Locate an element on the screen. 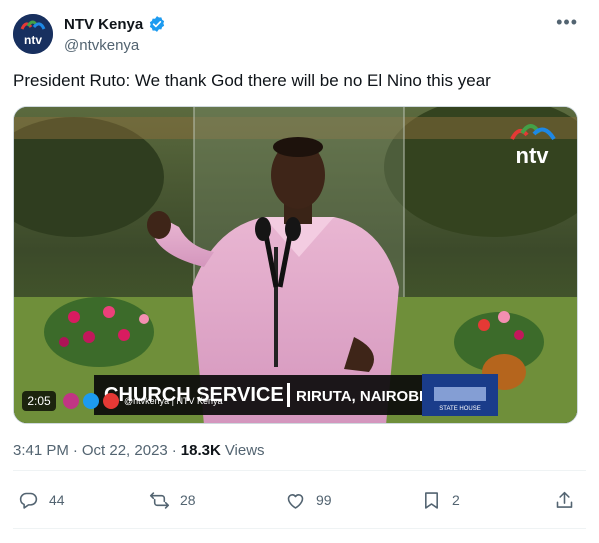 The image size is (599, 543). reply-icon is located at coordinates (28, 500).